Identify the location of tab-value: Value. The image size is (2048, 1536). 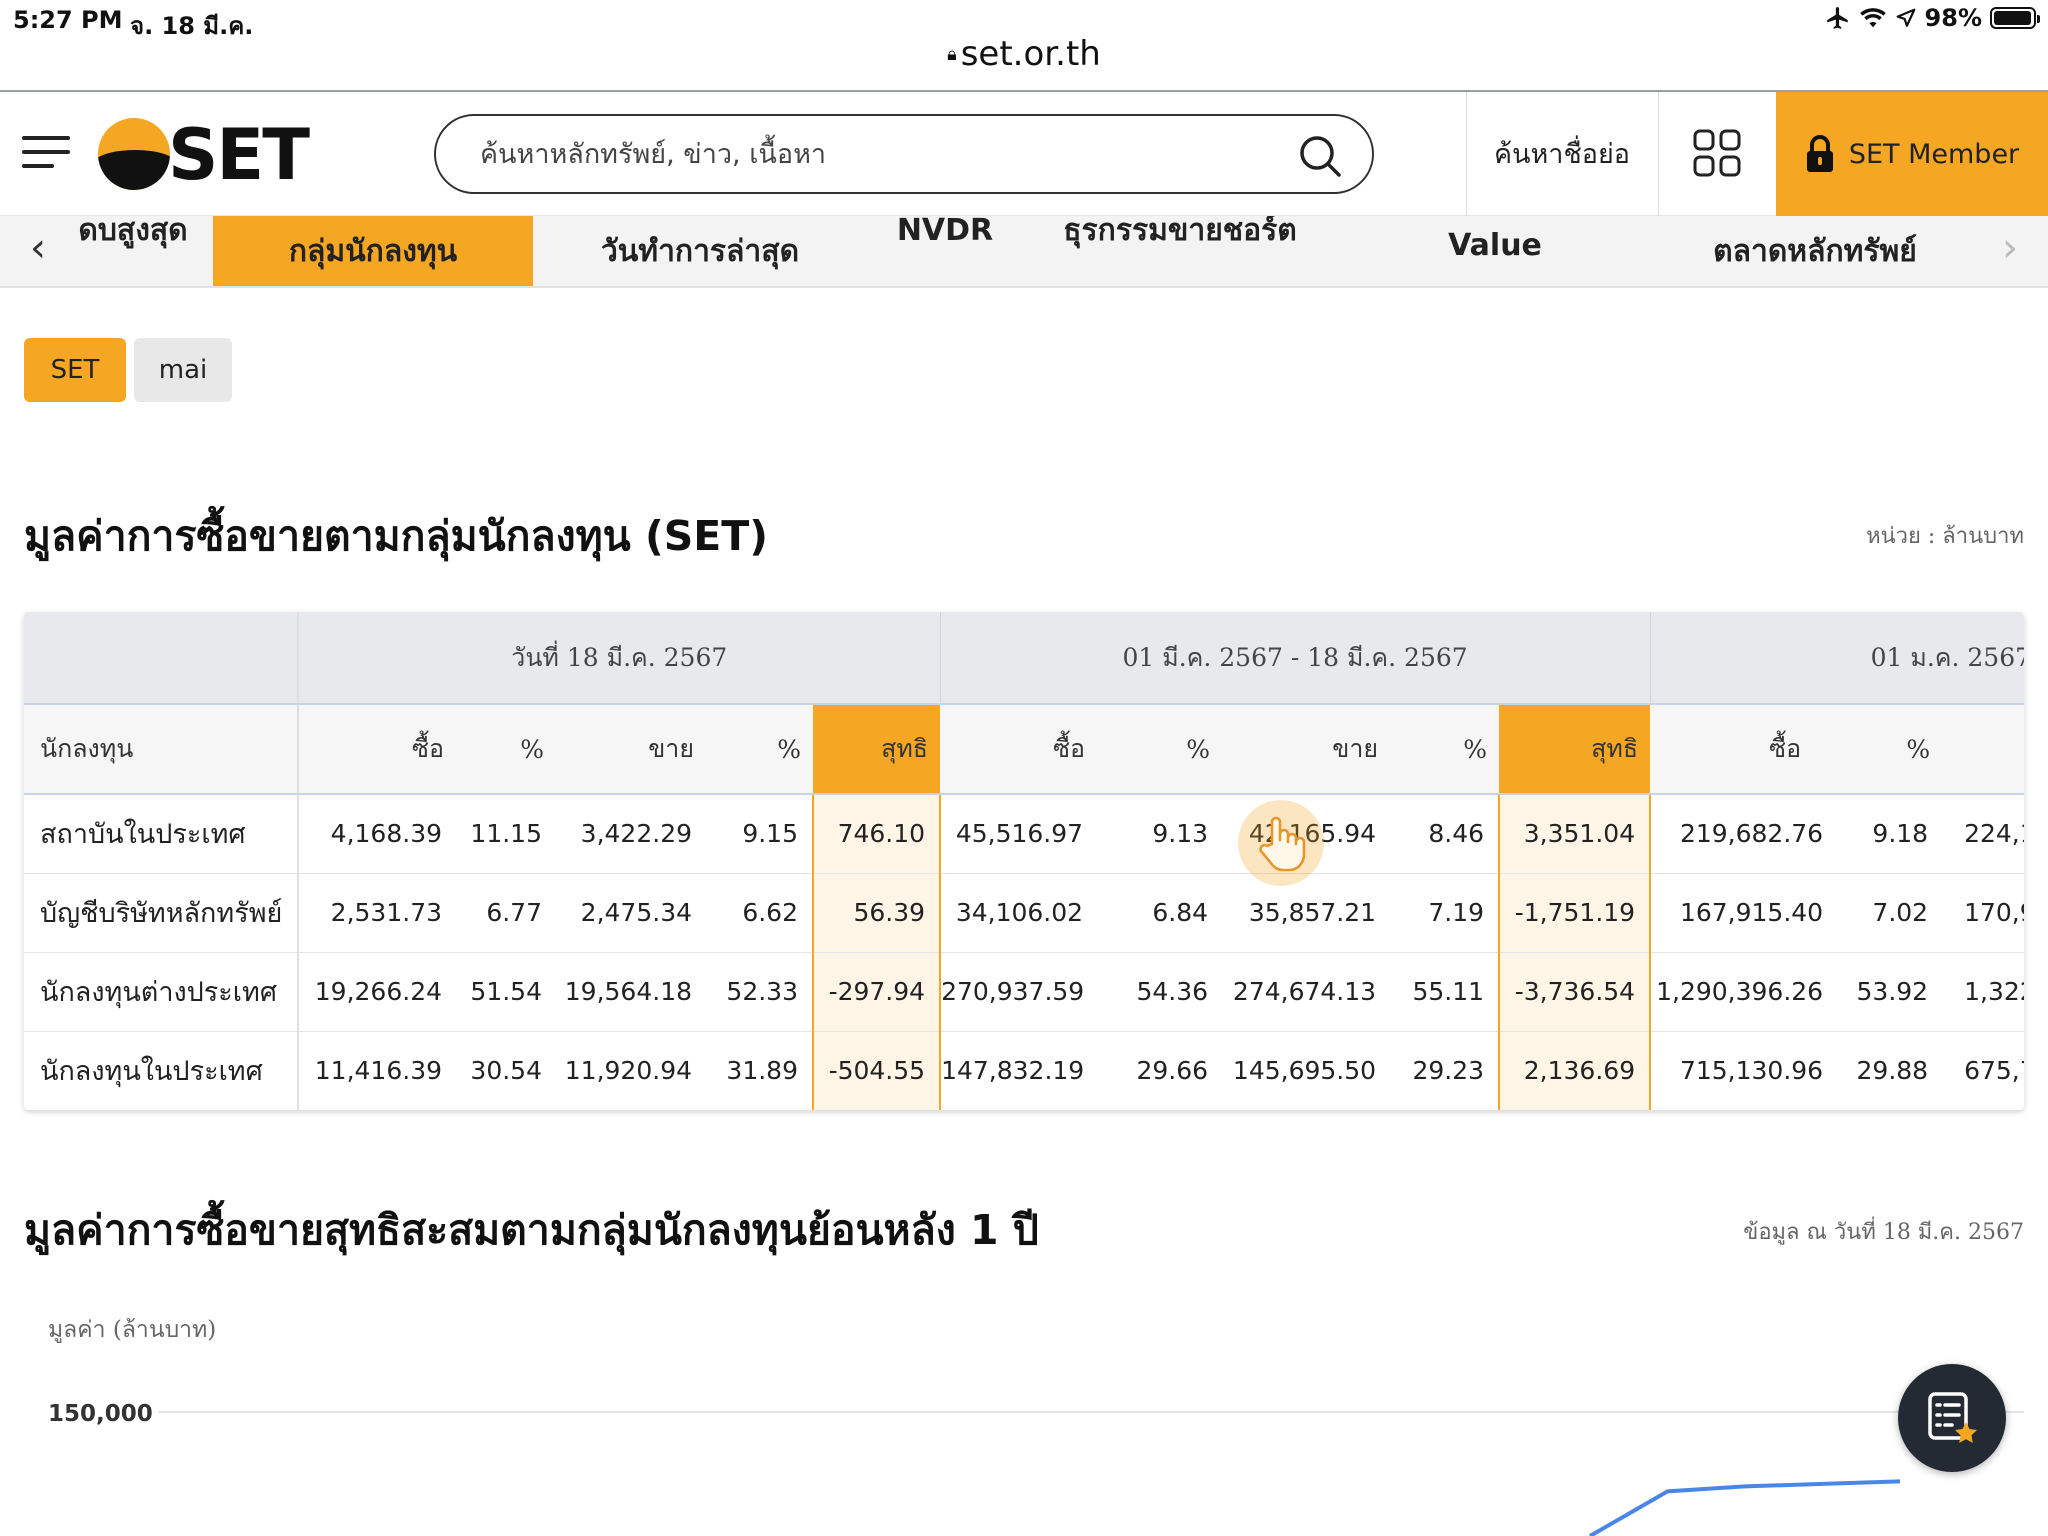
(1495, 251).